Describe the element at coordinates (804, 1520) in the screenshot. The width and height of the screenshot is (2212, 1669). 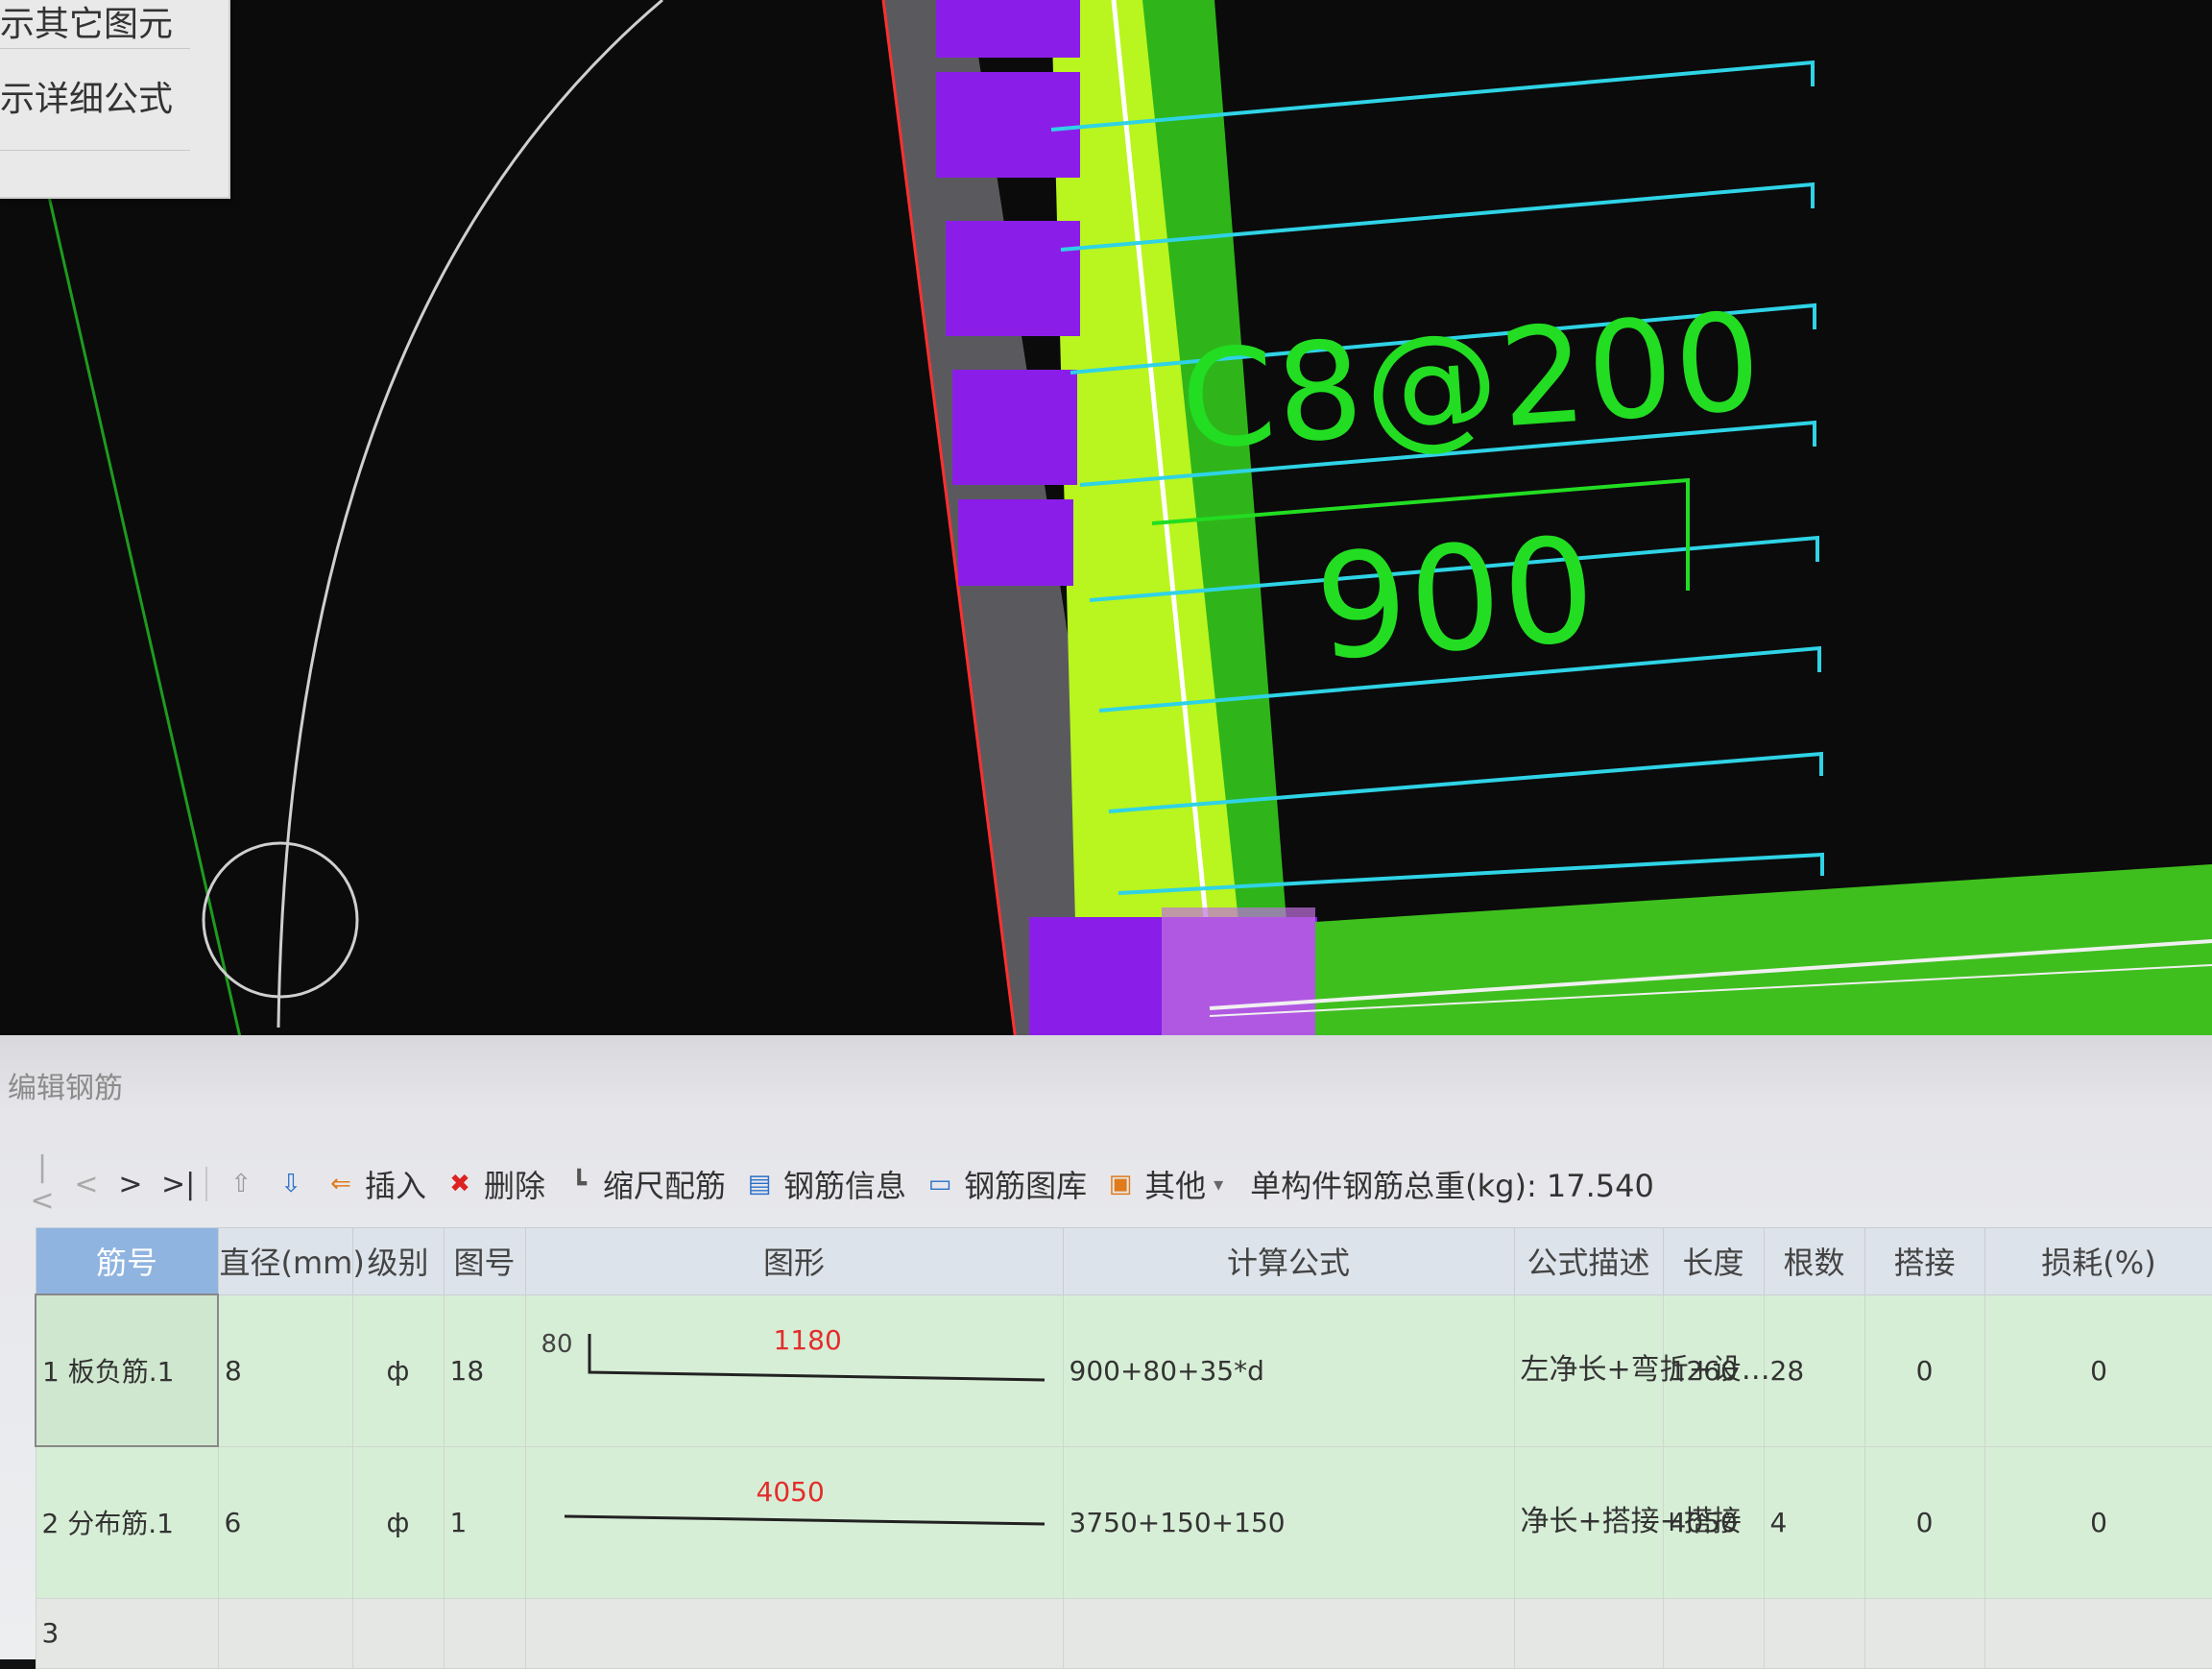
I see `rebar-shape-straight` at that location.